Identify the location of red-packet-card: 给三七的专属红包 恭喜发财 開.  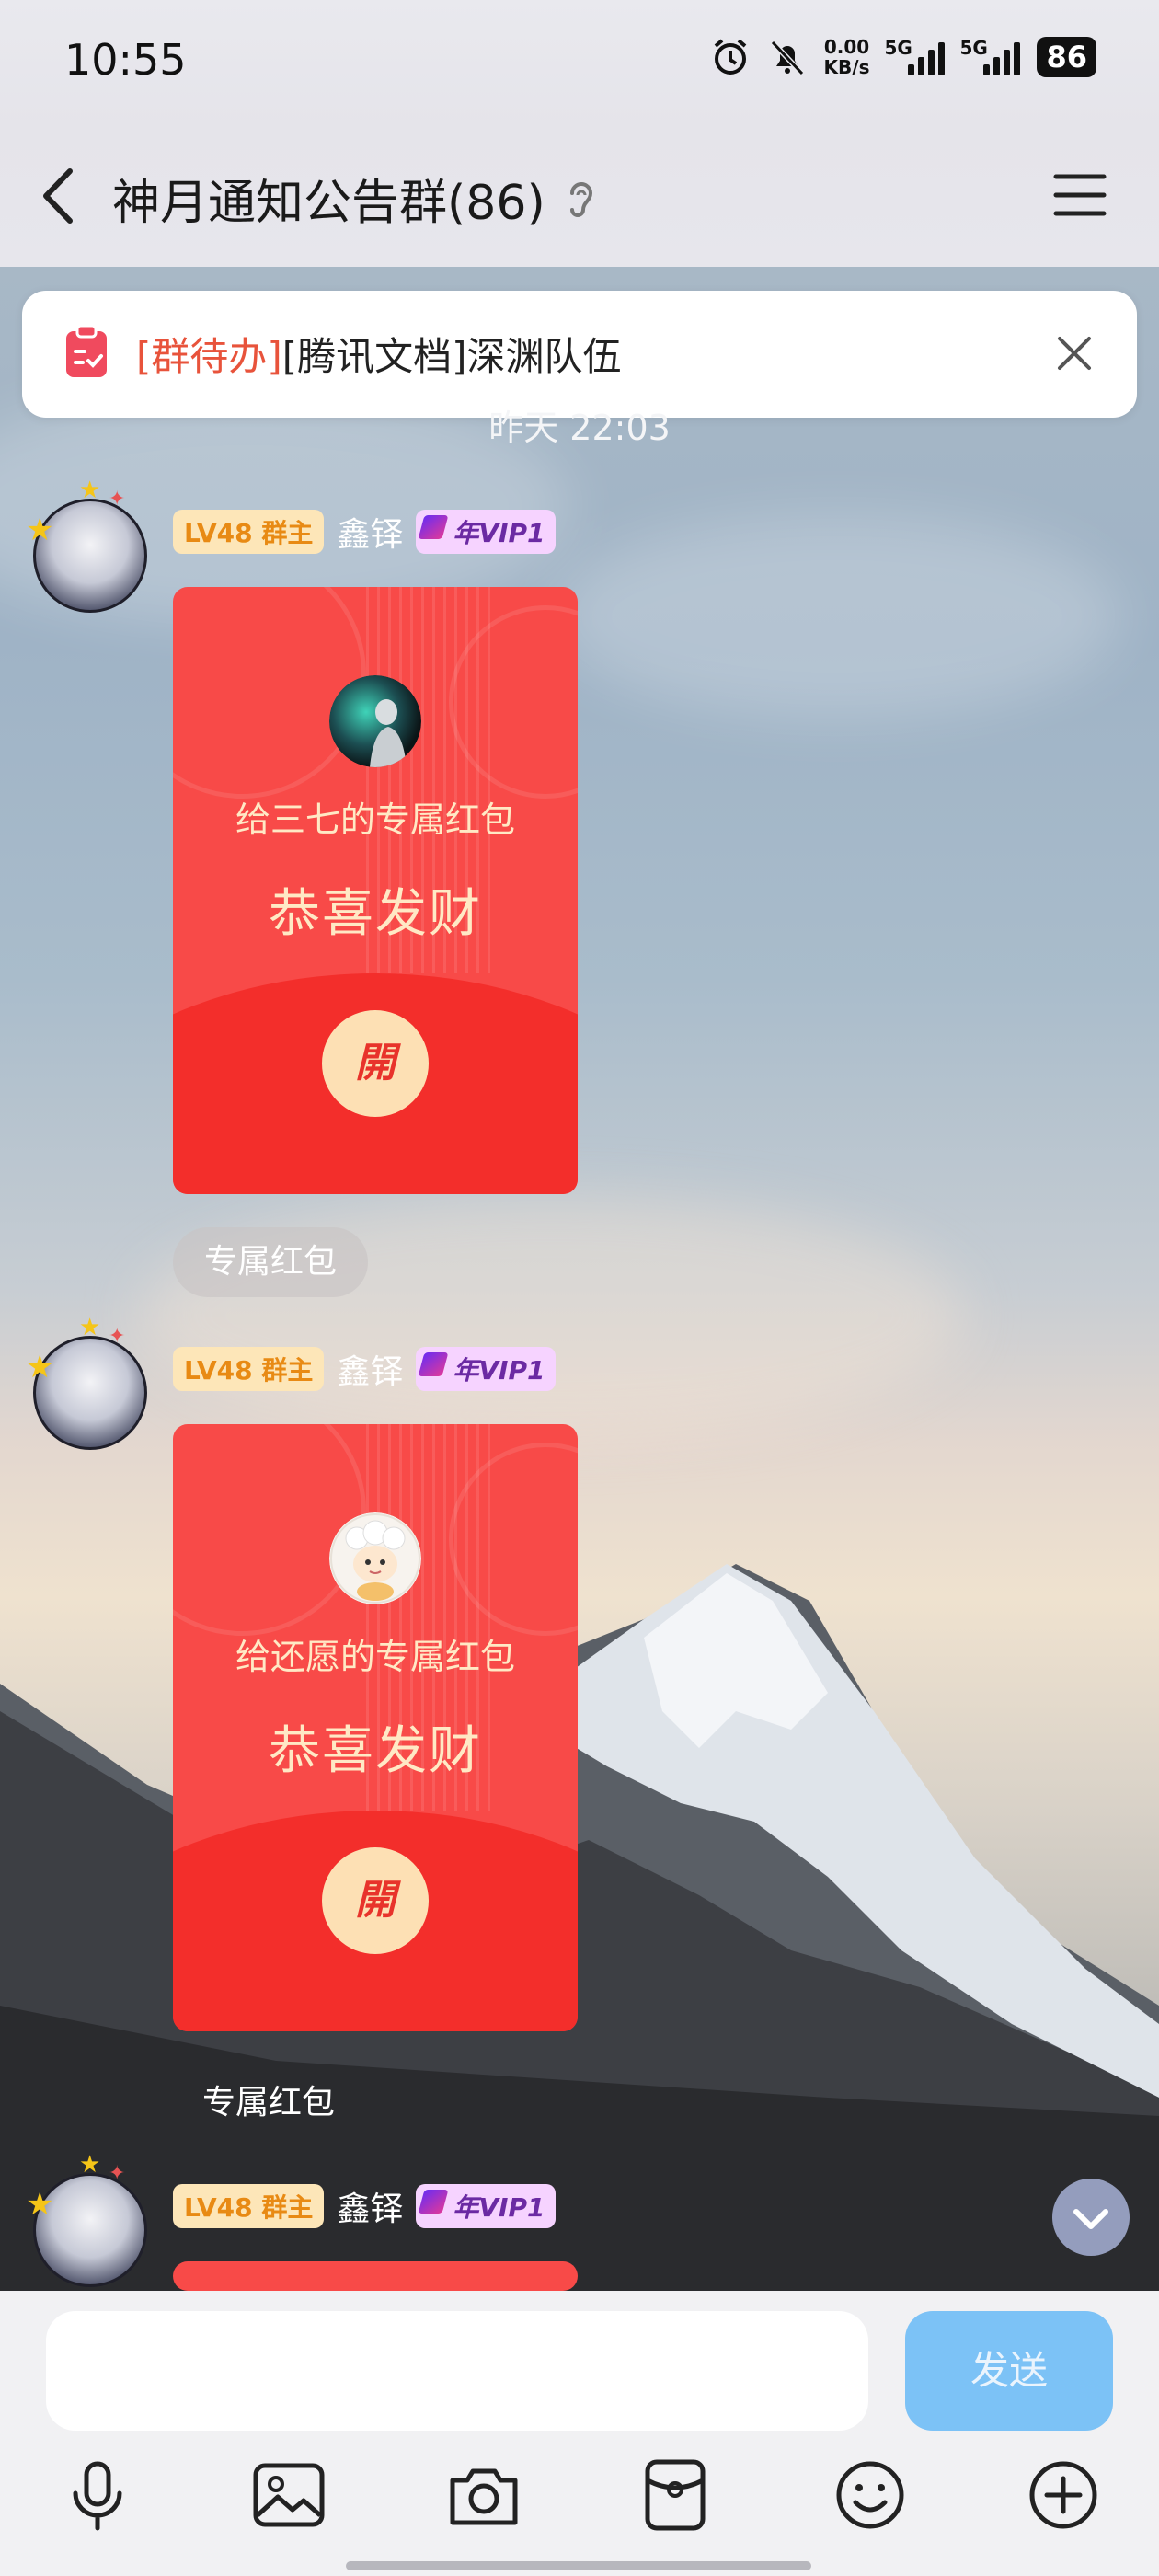
(375, 890).